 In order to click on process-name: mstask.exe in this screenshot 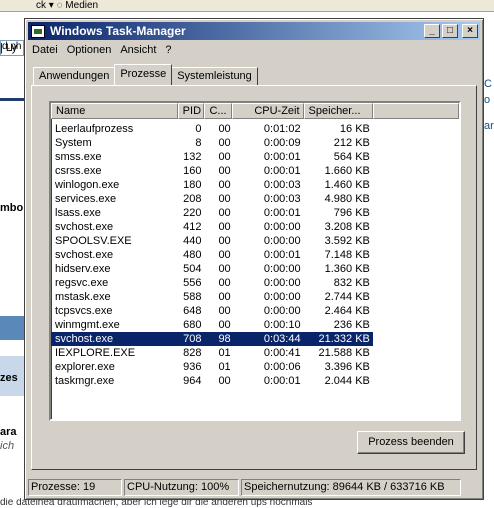, I will do `click(83, 297)`.